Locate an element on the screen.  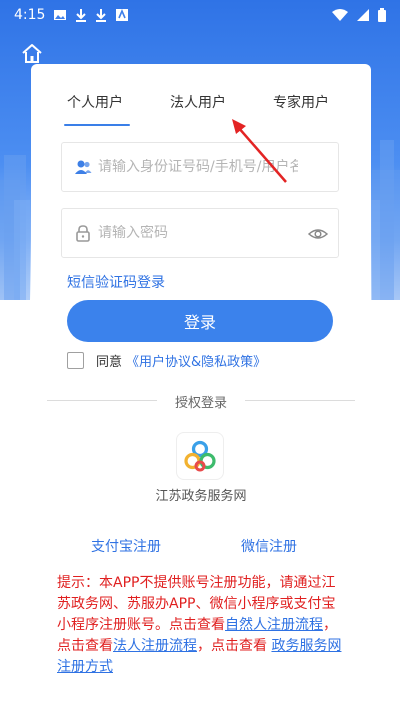
wifi-icon is located at coordinates (340, 14).